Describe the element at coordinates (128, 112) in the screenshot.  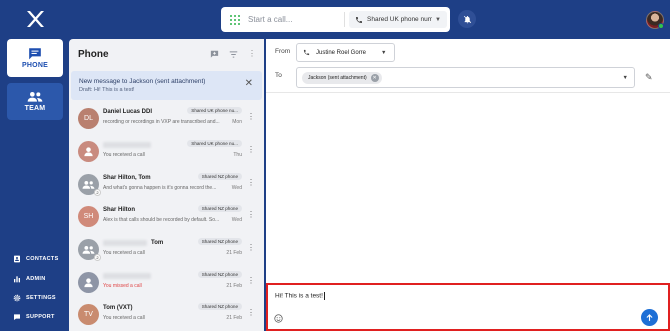
I see `contact-name: Daniel Lucas DDI` at that location.